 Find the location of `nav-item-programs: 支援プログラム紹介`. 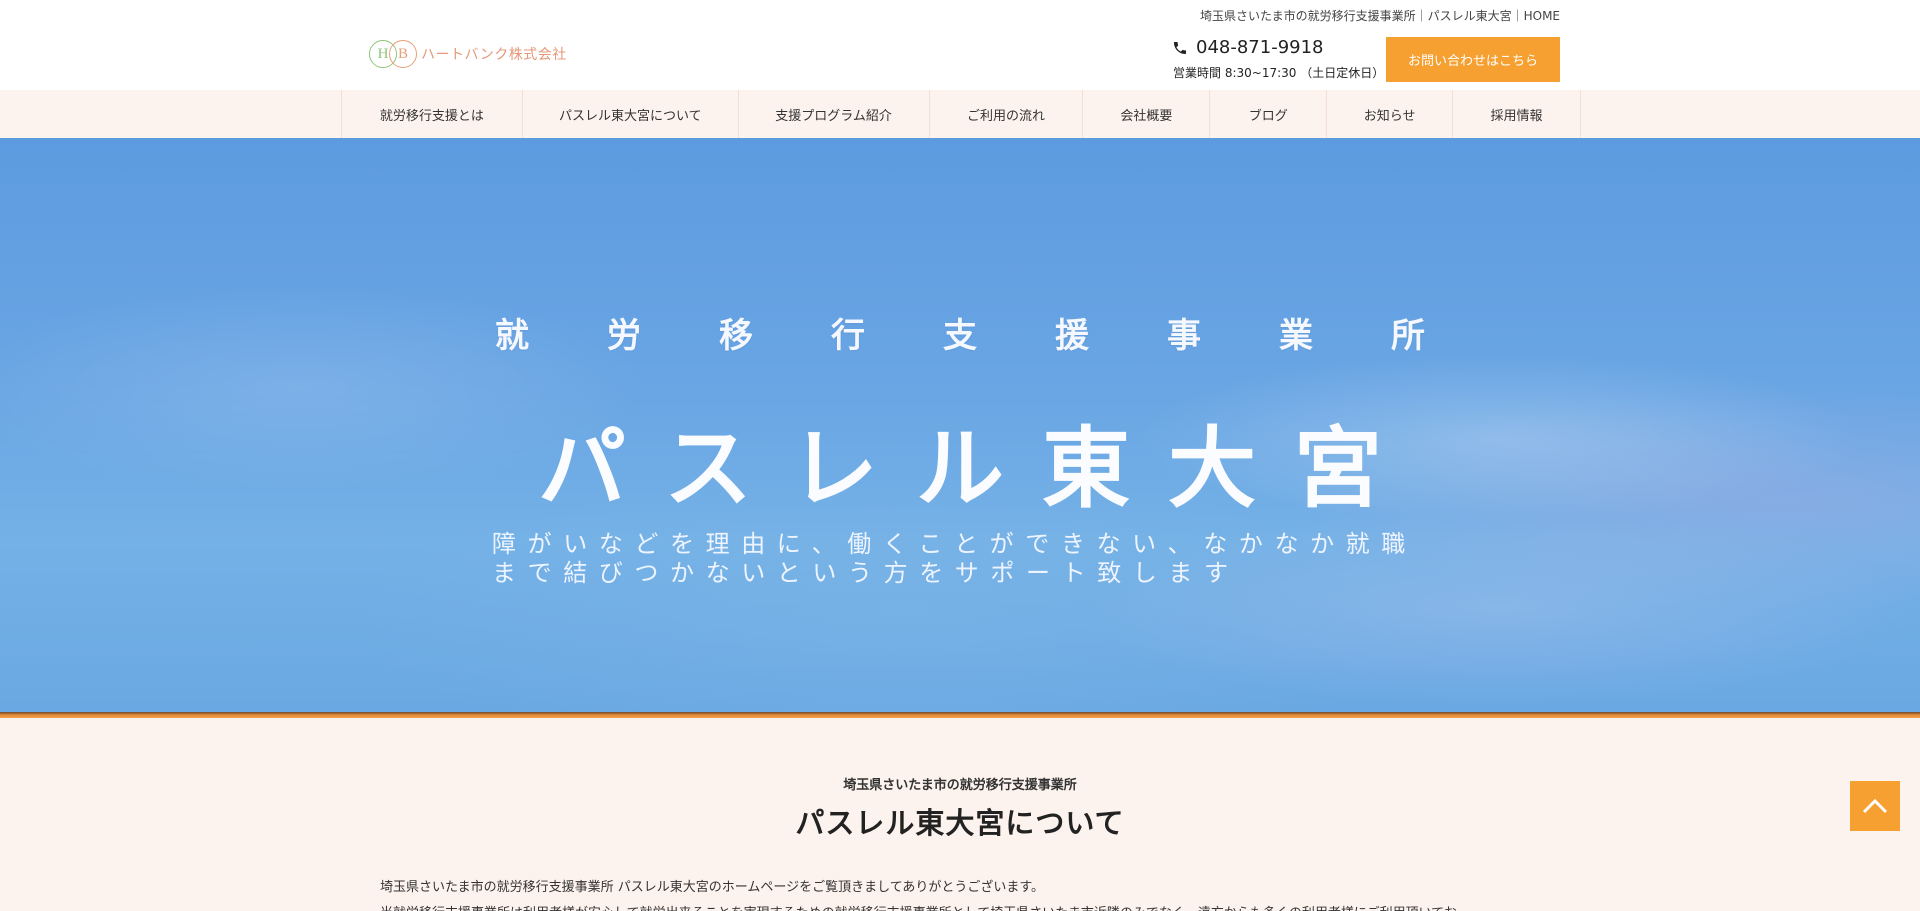

nav-item-programs: 支援プログラム紹介 is located at coordinates (834, 114).